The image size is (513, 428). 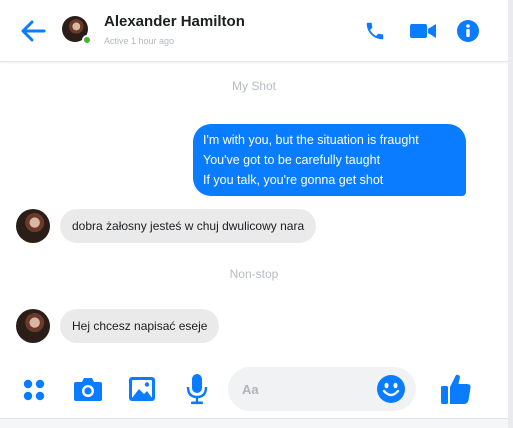 What do you see at coordinates (456, 389) in the screenshot?
I see `thumbs-up-icon` at bounding box center [456, 389].